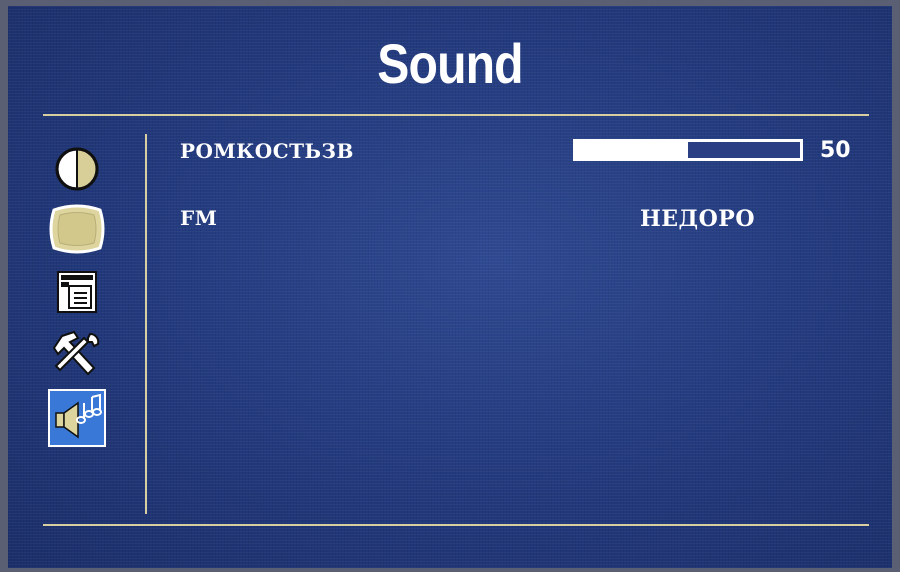  I want to click on fm-label: FM, so click(199, 218).